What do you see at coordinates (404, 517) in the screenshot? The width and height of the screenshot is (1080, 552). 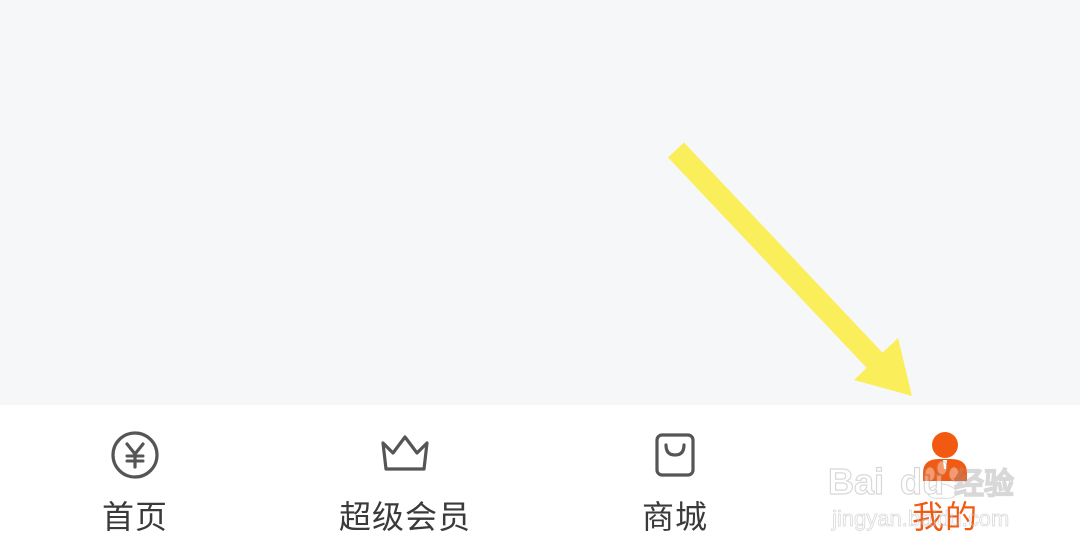 I see `tab-vip-label: 超级会员` at bounding box center [404, 517].